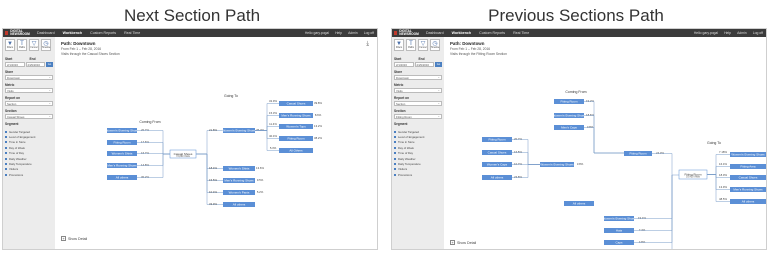 This screenshot has width=768, height=254. What do you see at coordinates (296, 151) in the screenshot?
I see `sub-node-label: All Others` at bounding box center [296, 151].